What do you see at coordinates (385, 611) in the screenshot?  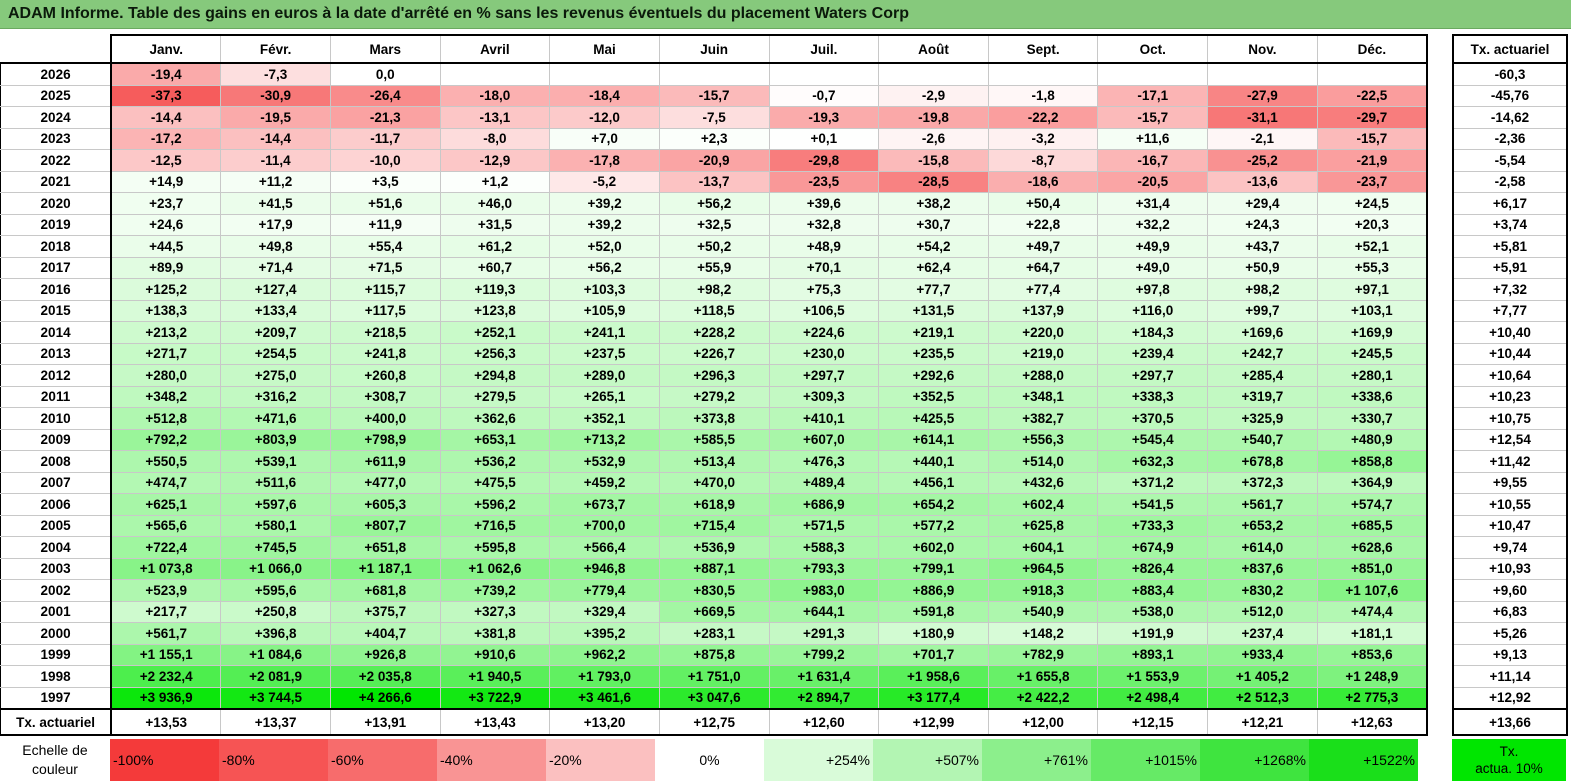 I see `gain-cell: +375,7` at bounding box center [385, 611].